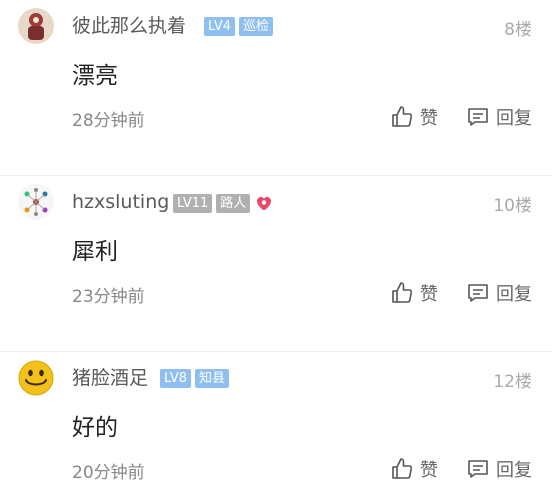  Describe the element at coordinates (512, 206) in the screenshot. I see `floor-number: 10楼` at that location.